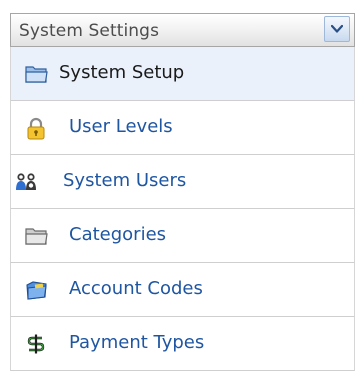 The height and width of the screenshot is (374, 357). I want to click on panel-header: System Settings, so click(182, 30).